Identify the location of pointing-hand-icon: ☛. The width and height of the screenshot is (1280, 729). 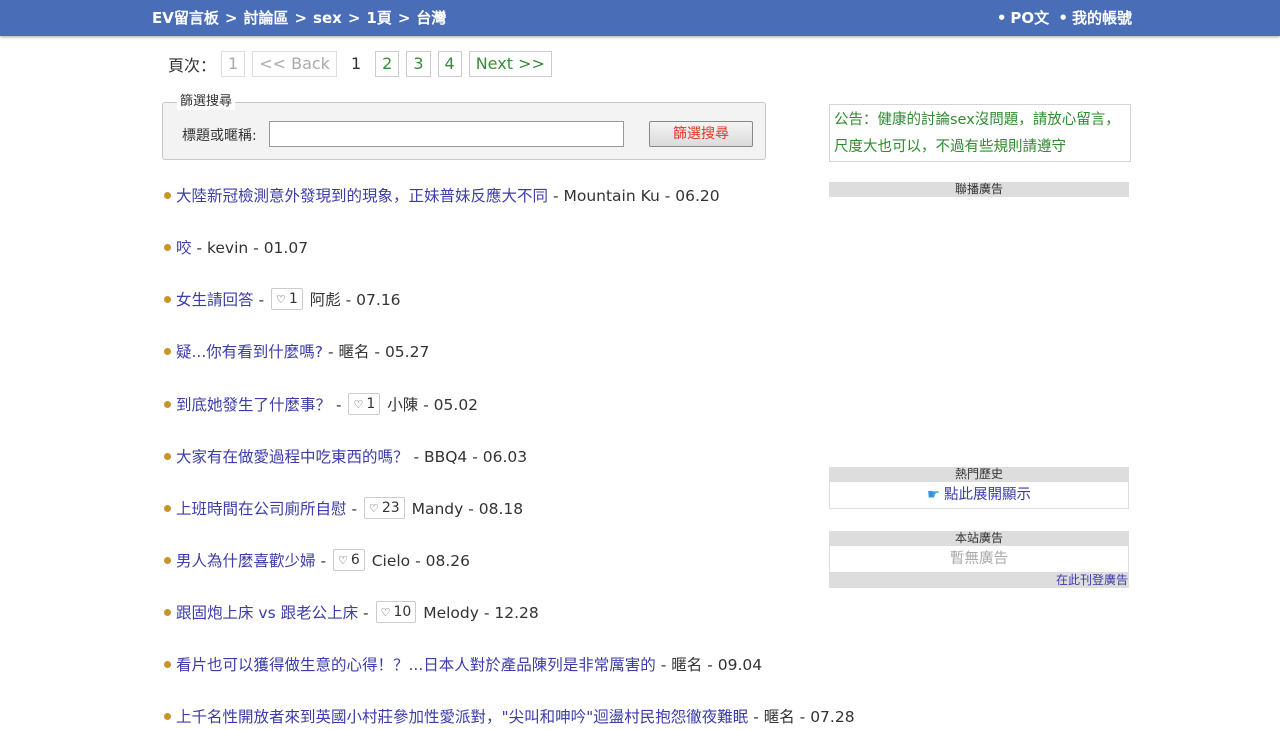
(933, 495).